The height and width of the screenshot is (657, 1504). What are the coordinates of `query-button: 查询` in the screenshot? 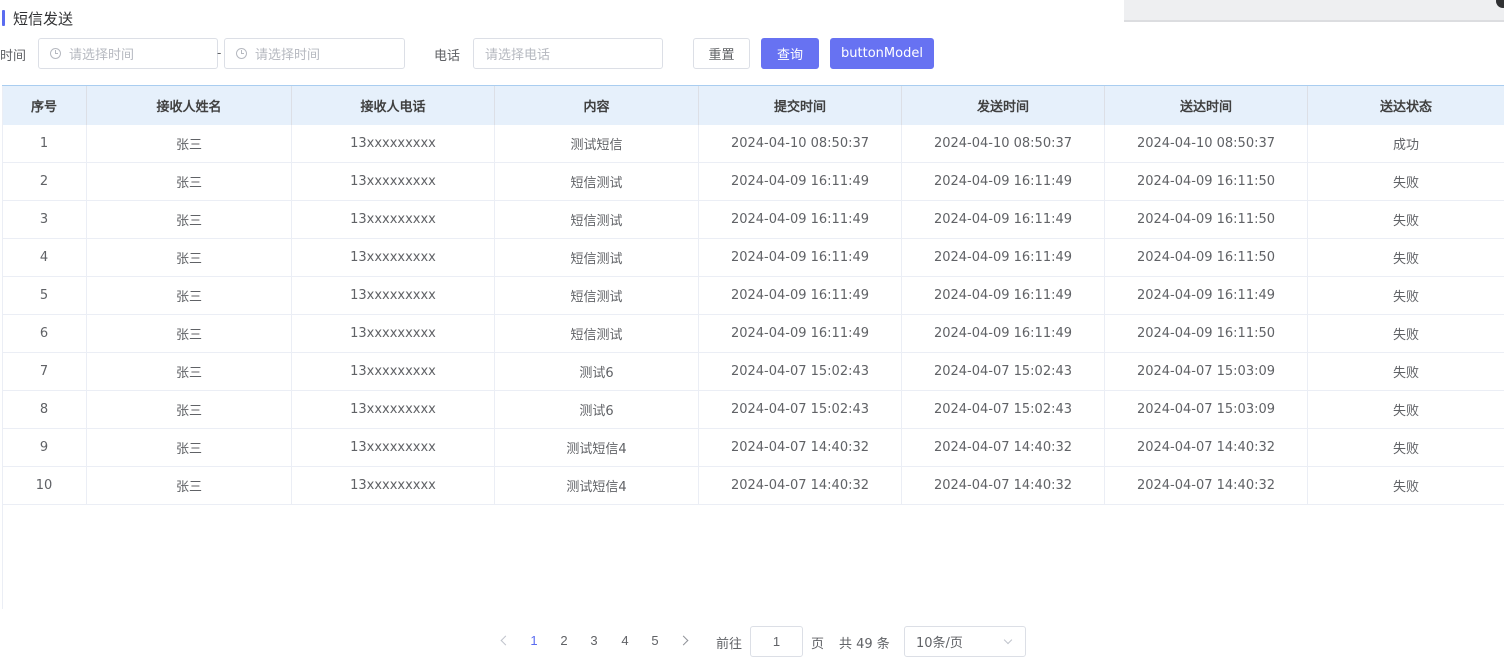 It's located at (790, 53).